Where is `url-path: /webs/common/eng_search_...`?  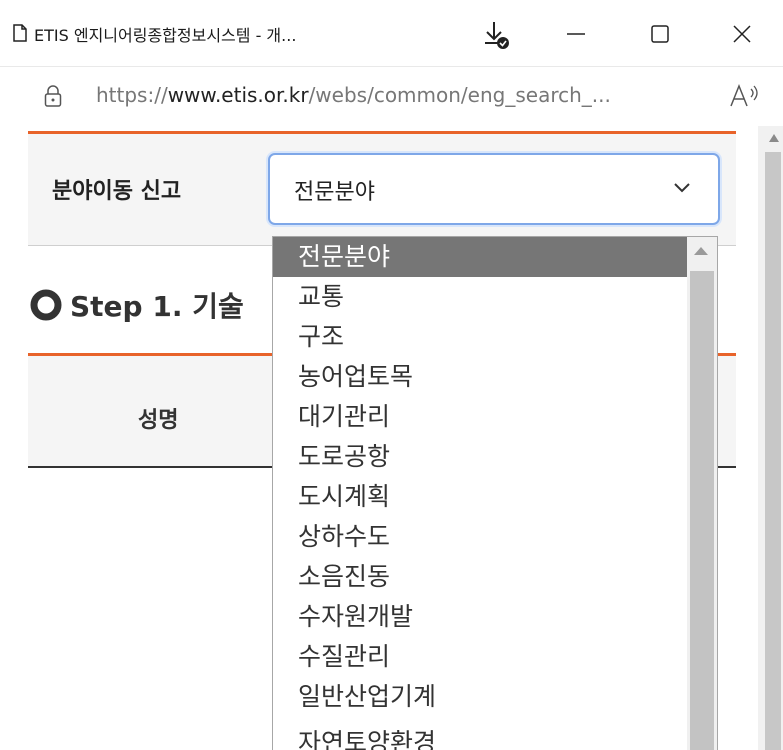
url-path: /webs/common/eng_search_... is located at coordinates (459, 95).